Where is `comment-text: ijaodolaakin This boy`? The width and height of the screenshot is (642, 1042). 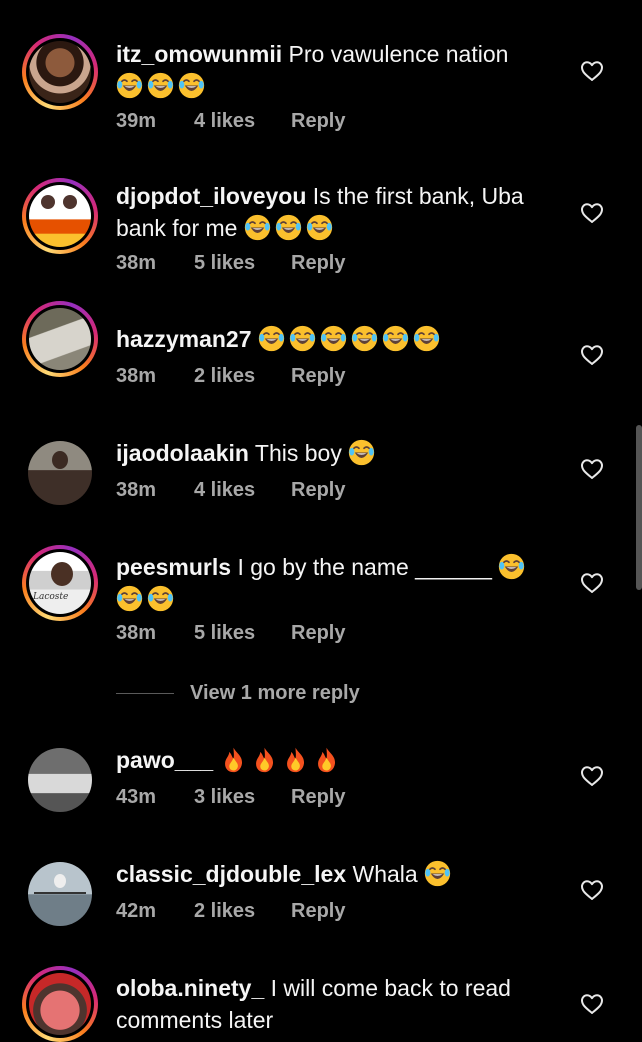
comment-text: ijaodolaakin This boy is located at coordinates (336, 453).